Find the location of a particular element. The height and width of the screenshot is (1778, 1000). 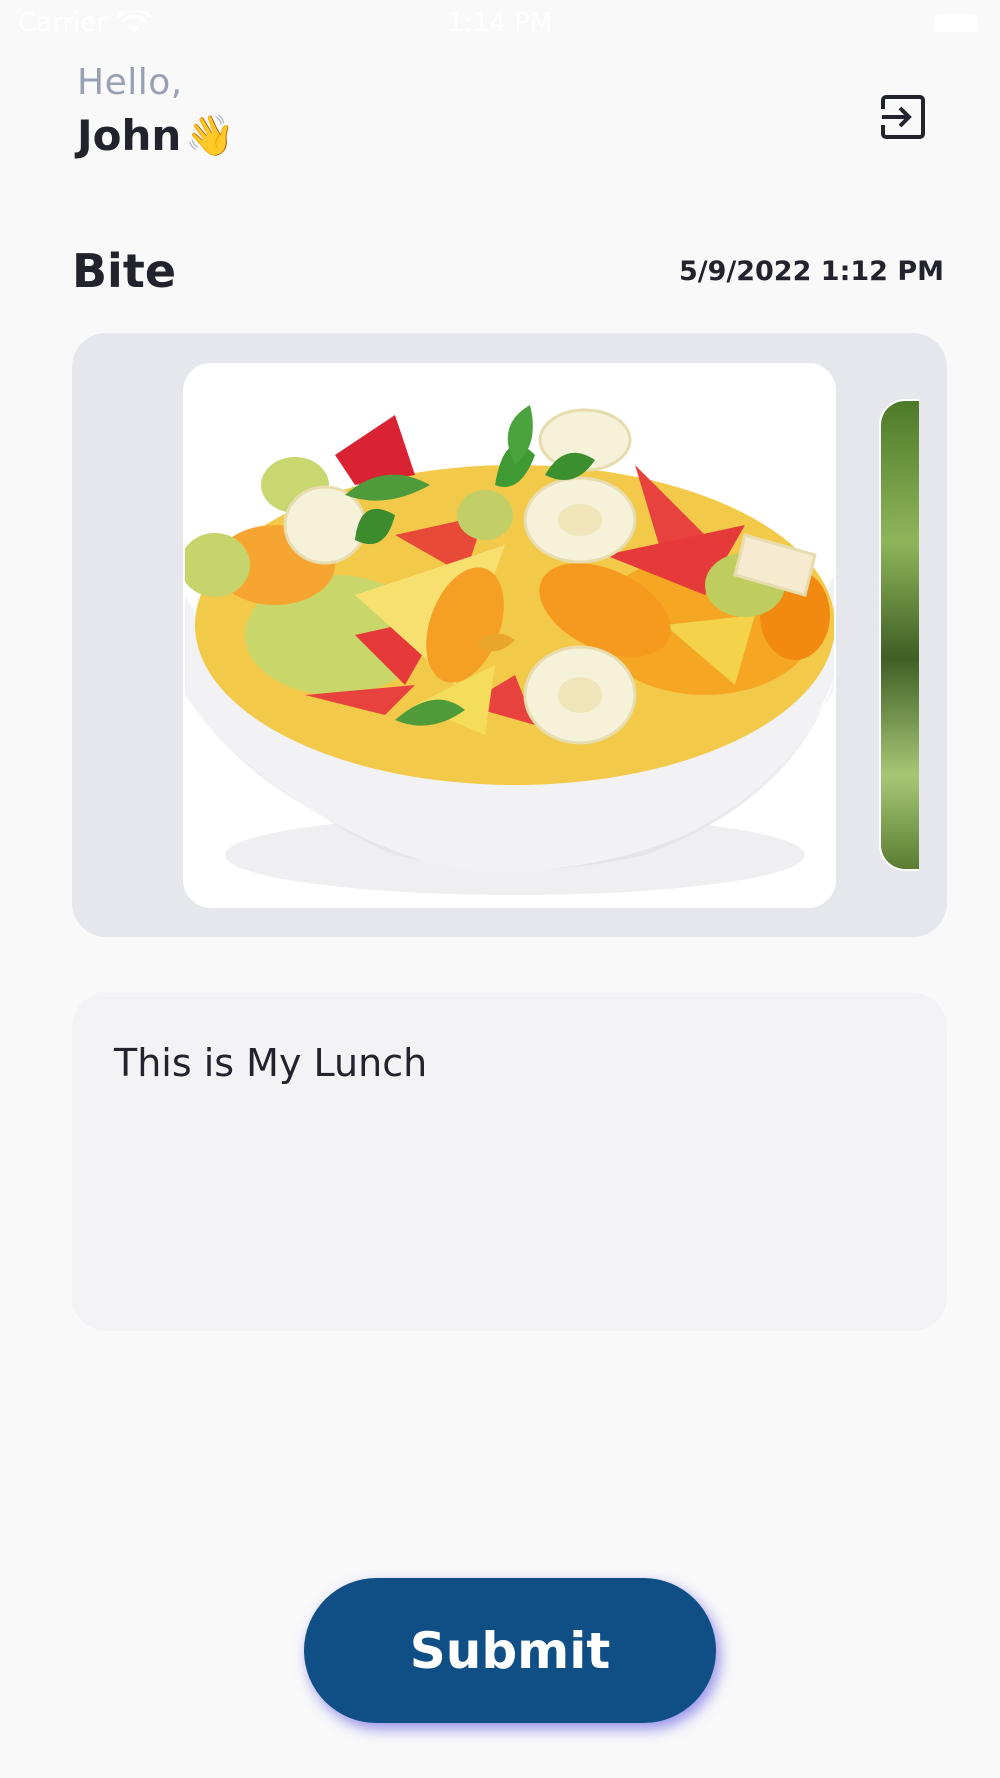

next-image-preview is located at coordinates (899, 635).